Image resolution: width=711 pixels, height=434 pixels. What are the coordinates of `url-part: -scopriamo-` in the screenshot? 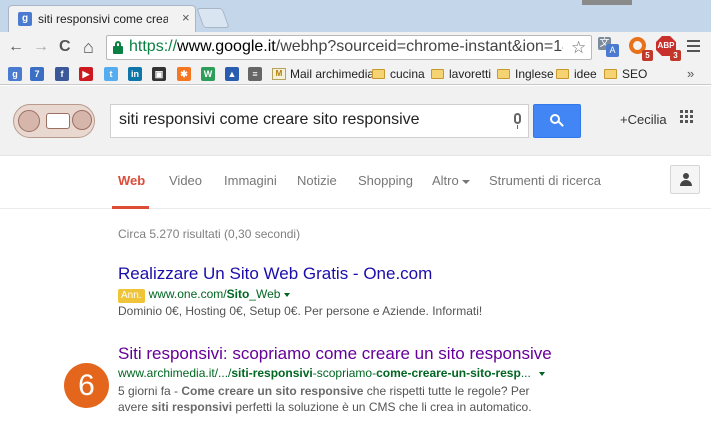 It's located at (344, 373).